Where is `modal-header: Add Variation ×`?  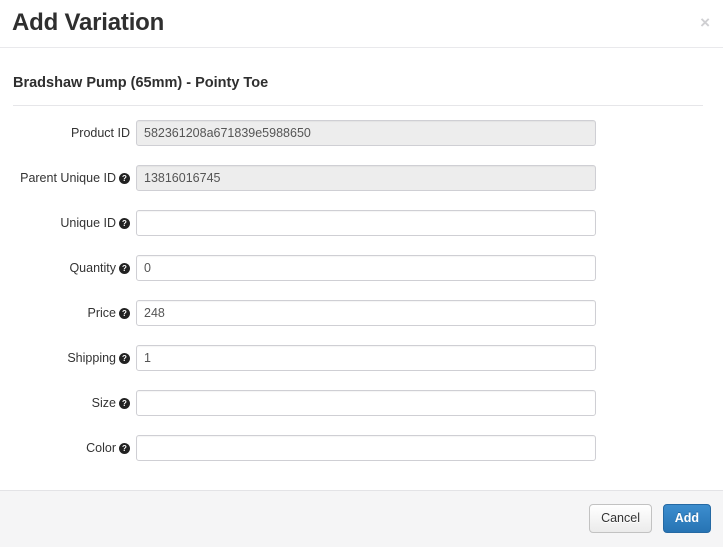 modal-header: Add Variation × is located at coordinates (361, 24).